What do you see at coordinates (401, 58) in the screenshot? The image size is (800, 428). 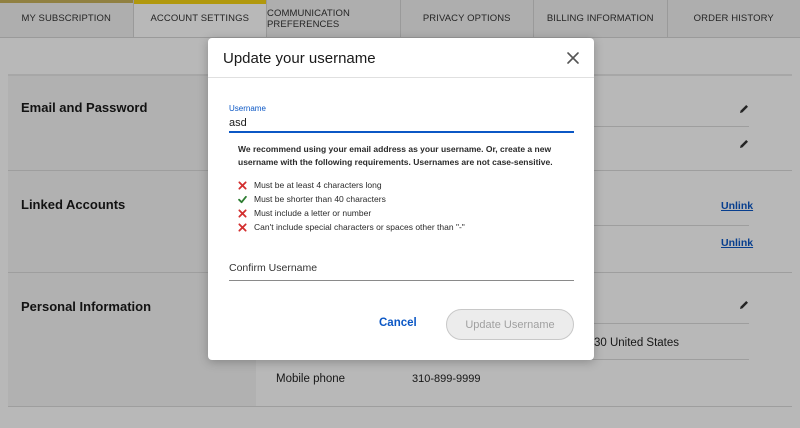 I see `modal-header: Update your username` at bounding box center [401, 58].